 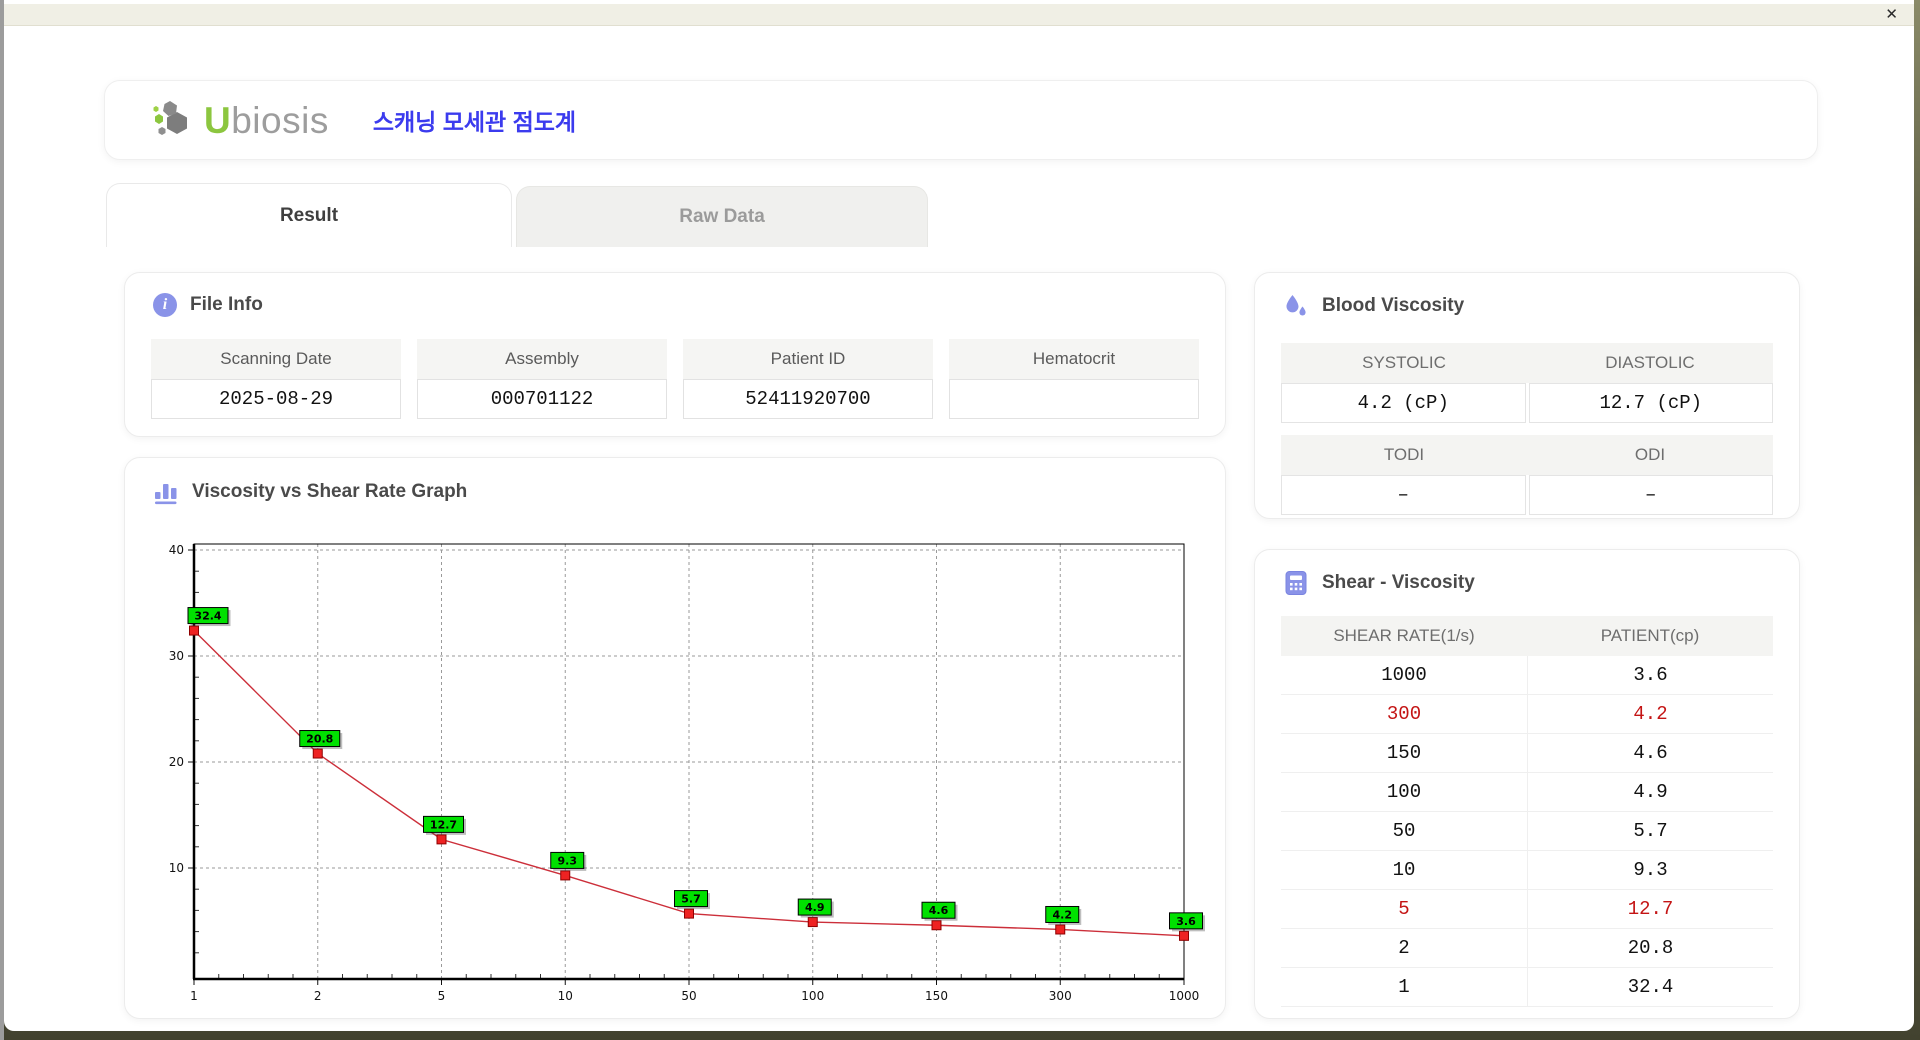 I want to click on svg-text: 100, so click(x=812, y=996).